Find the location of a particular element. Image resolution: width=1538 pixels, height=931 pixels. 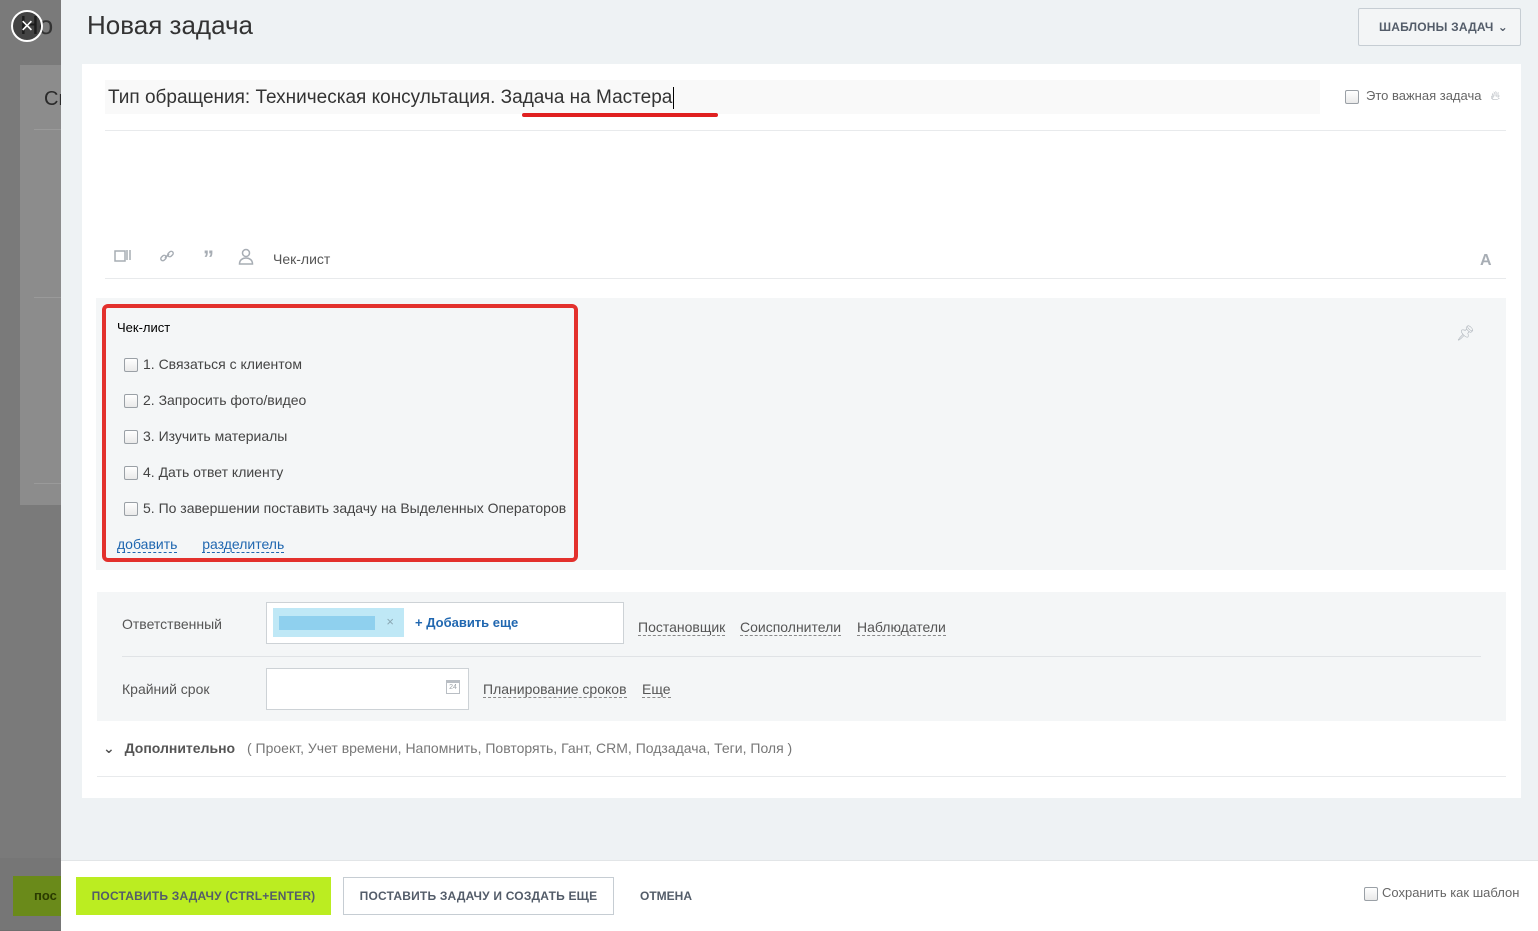

task-templates-button: ШАБЛОНЫ ЗАДАЧ ⌄ is located at coordinates (1439, 27).